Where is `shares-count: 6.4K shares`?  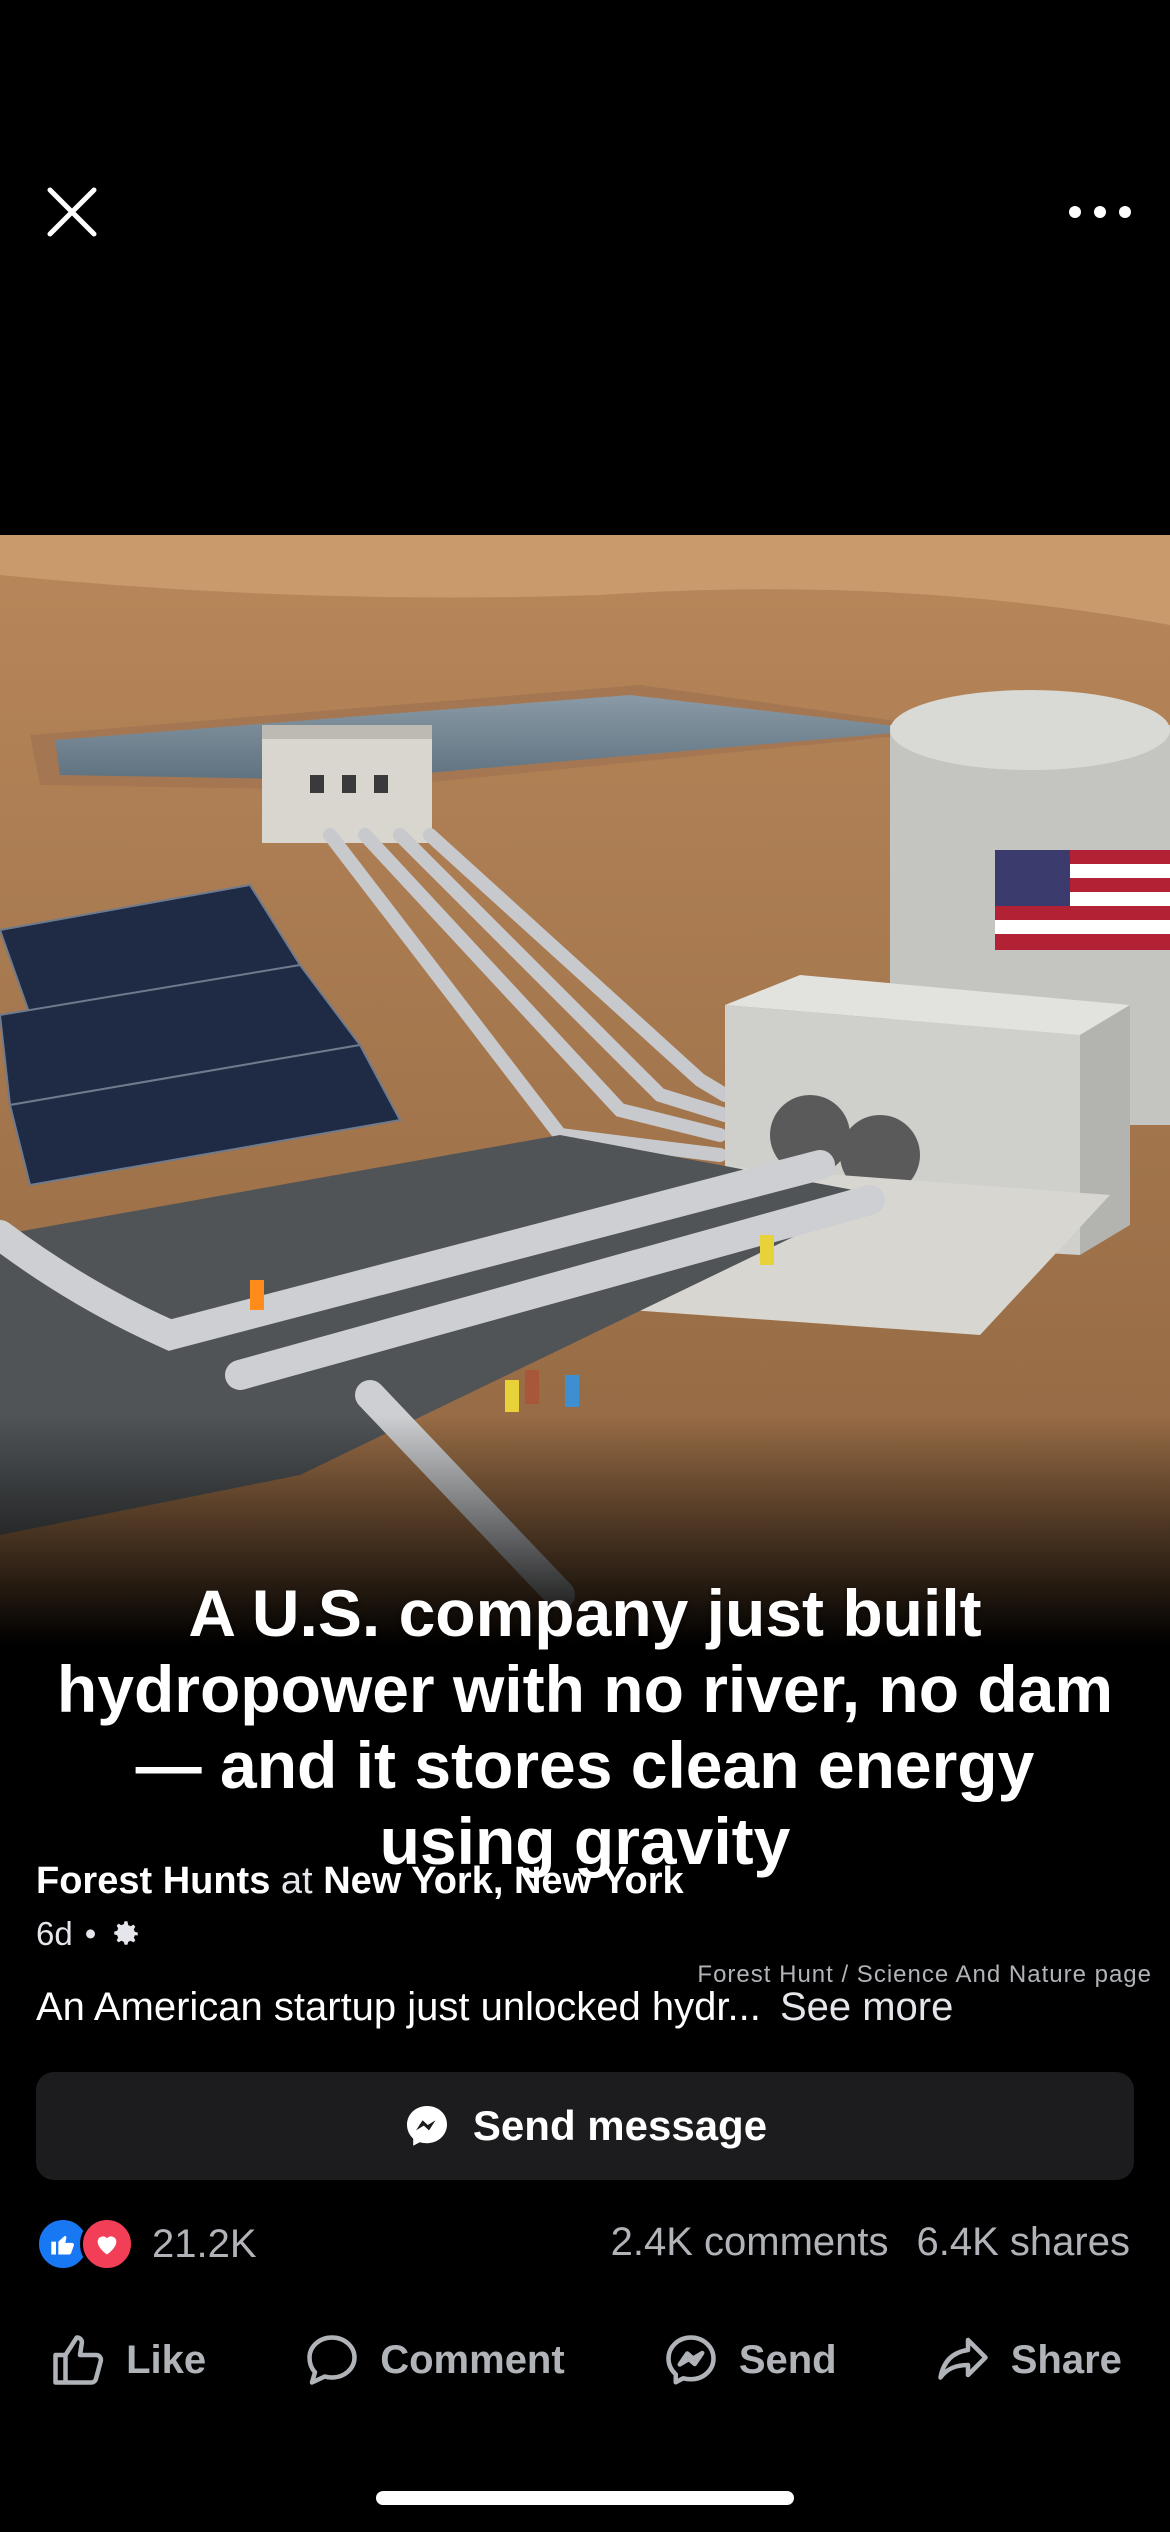
shares-count: 6.4K shares is located at coordinates (1023, 2242).